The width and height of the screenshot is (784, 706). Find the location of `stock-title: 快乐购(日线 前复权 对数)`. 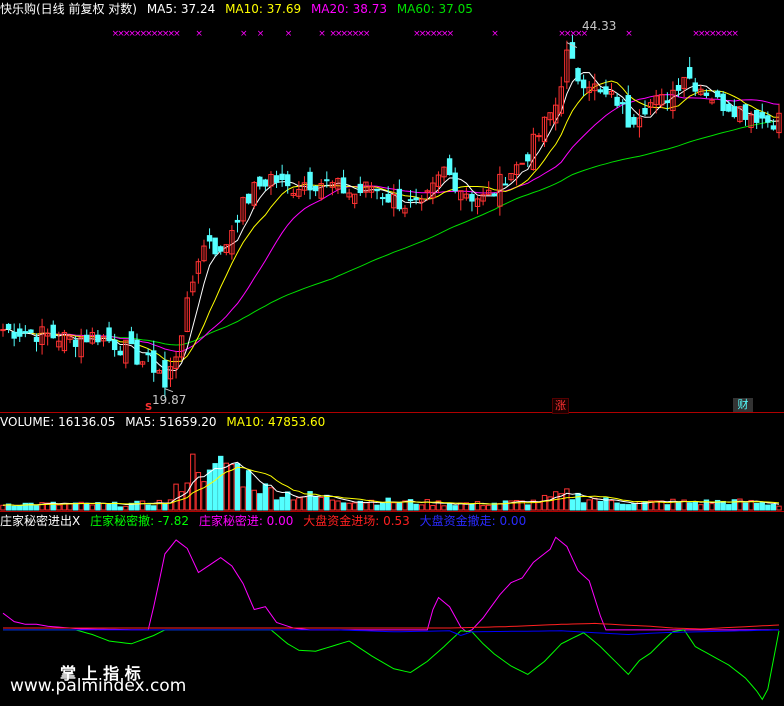

stock-title: 快乐购(日线 前复权 对数) is located at coordinates (68, 9).